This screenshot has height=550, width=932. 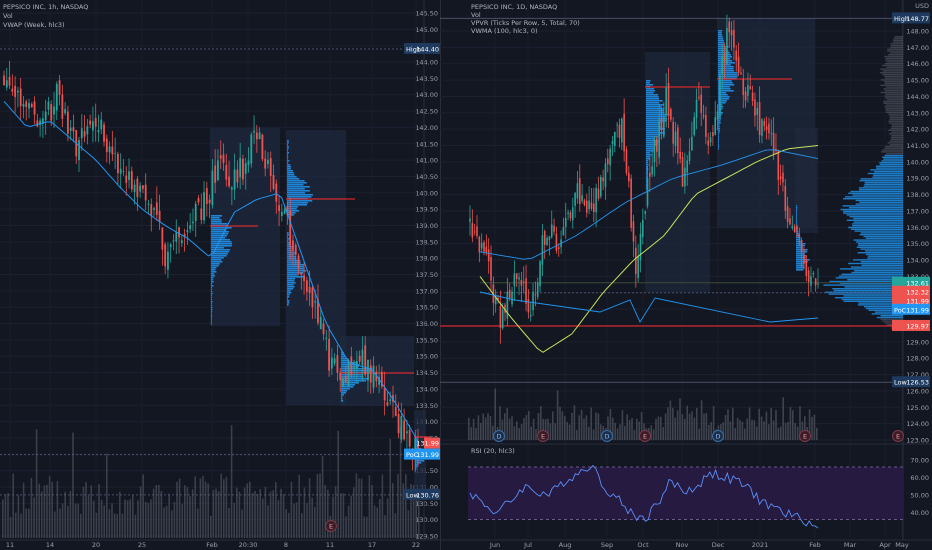 What do you see at coordinates (815, 545) in the screenshot?
I see `x-tick-label: Feb` at bounding box center [815, 545].